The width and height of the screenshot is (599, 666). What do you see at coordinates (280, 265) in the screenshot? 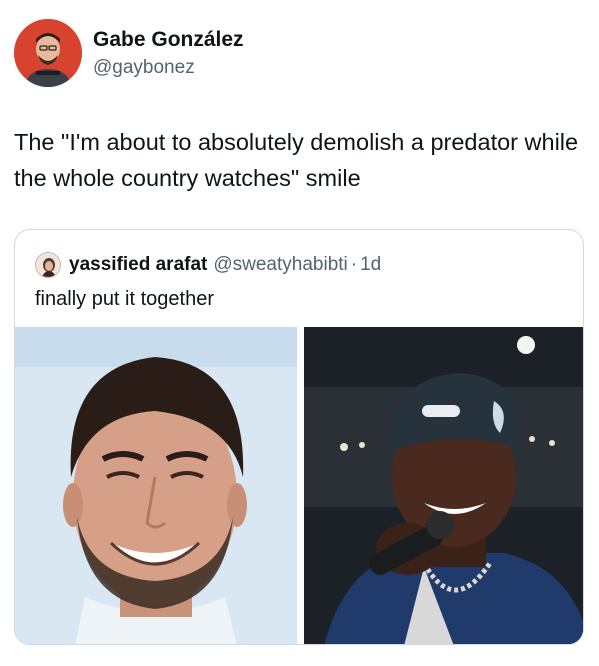
I see `quote-author-handle: @sweatyhabibti` at bounding box center [280, 265].